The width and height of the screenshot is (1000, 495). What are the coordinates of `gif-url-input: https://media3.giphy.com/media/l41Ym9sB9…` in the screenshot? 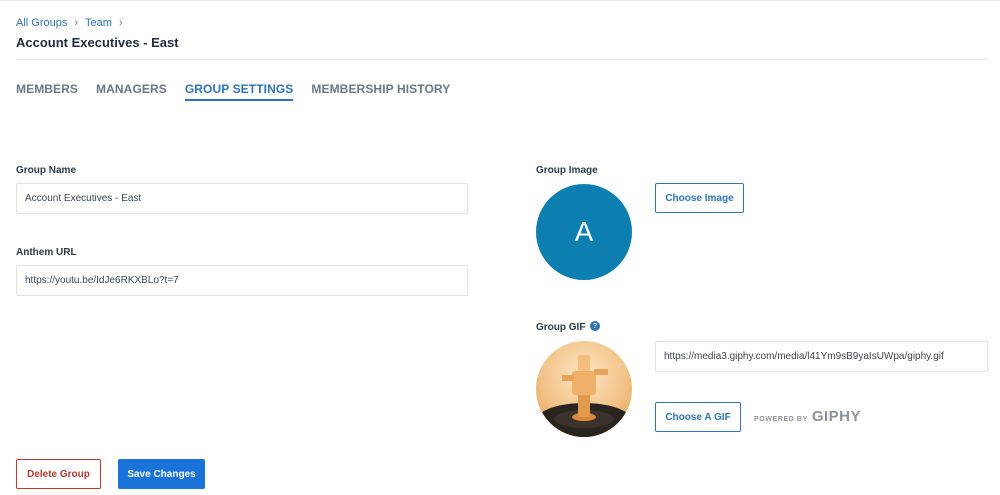 It's located at (821, 356).